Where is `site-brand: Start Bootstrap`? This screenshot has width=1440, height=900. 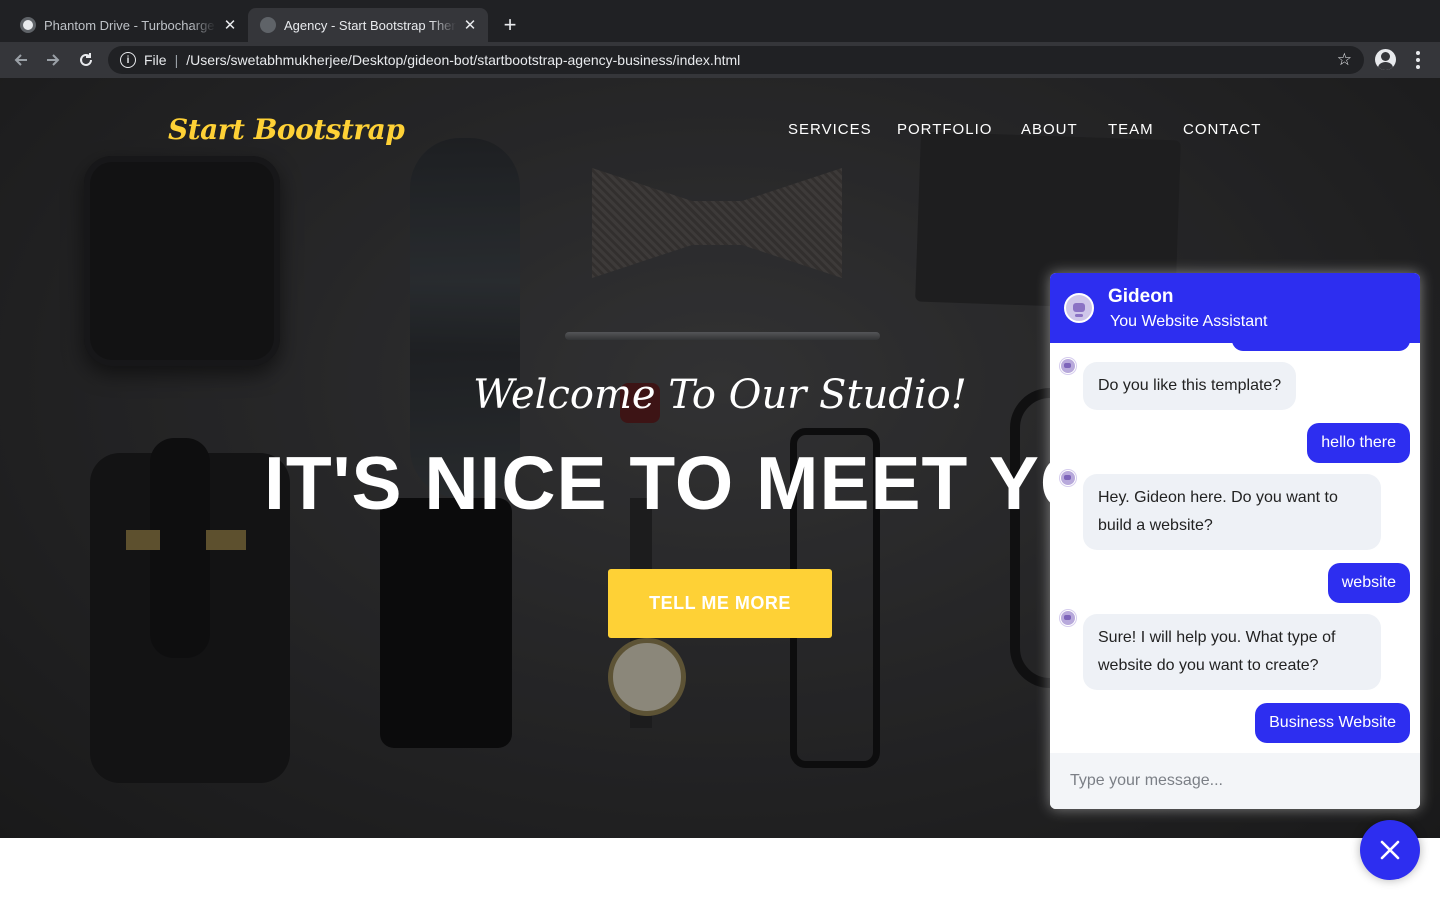
site-brand: Start Bootstrap is located at coordinates (286, 129).